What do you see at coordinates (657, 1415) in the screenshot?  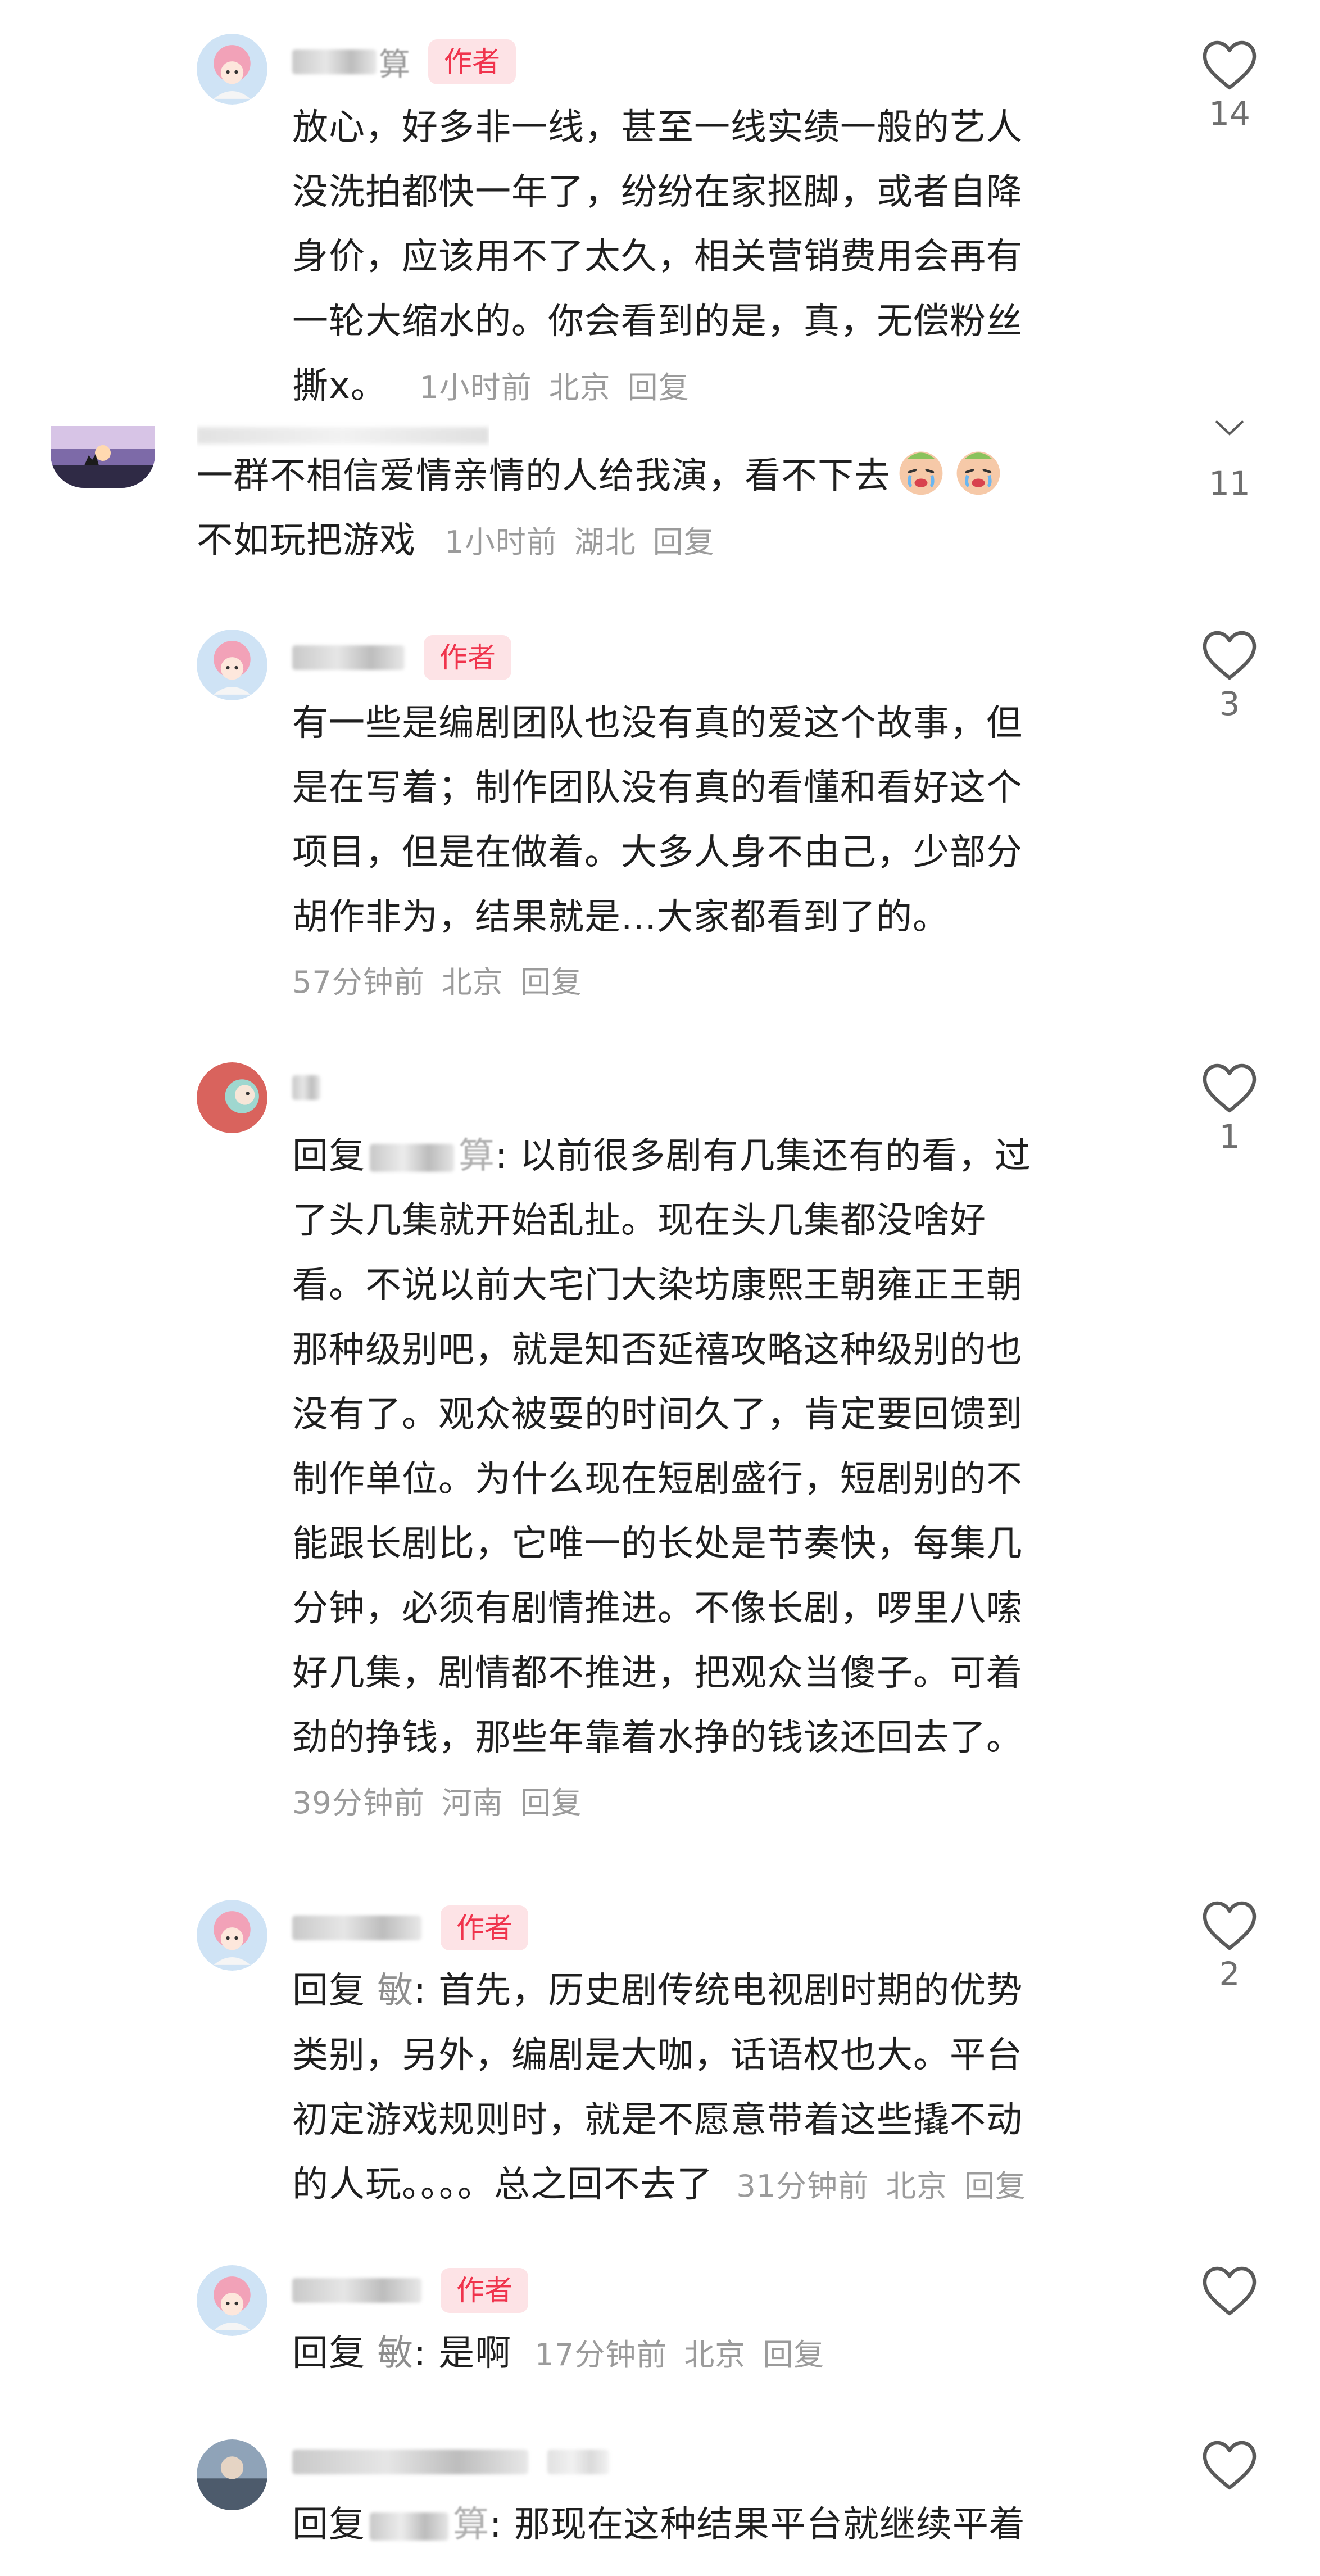 I see `comment-line: 没有了。观众被耍的时间久了，肯定要回馈到` at bounding box center [657, 1415].